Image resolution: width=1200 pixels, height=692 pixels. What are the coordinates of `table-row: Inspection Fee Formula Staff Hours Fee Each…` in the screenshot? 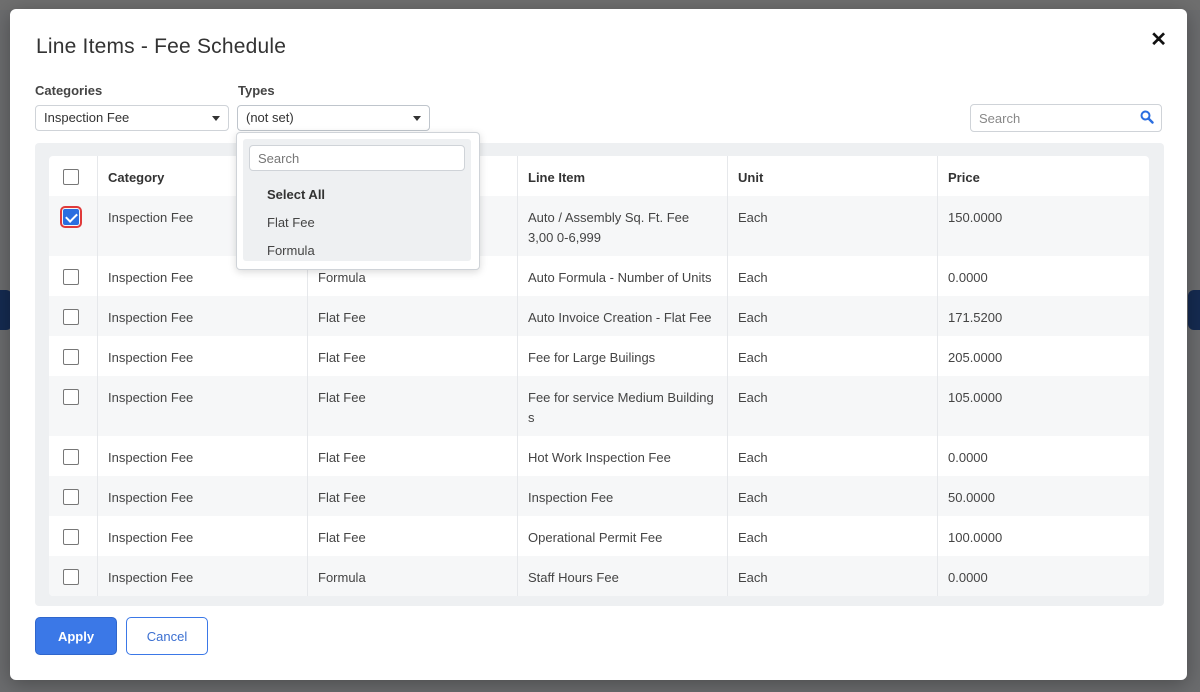 It's located at (599, 576).